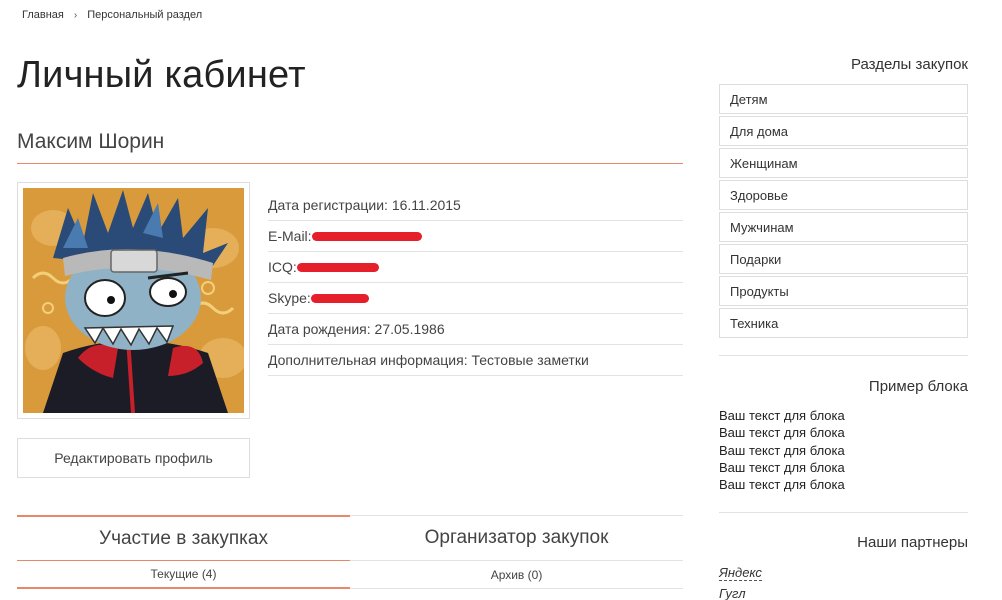  Describe the element at coordinates (732, 593) in the screenshot. I see `partner-link-google: Гугл` at that location.